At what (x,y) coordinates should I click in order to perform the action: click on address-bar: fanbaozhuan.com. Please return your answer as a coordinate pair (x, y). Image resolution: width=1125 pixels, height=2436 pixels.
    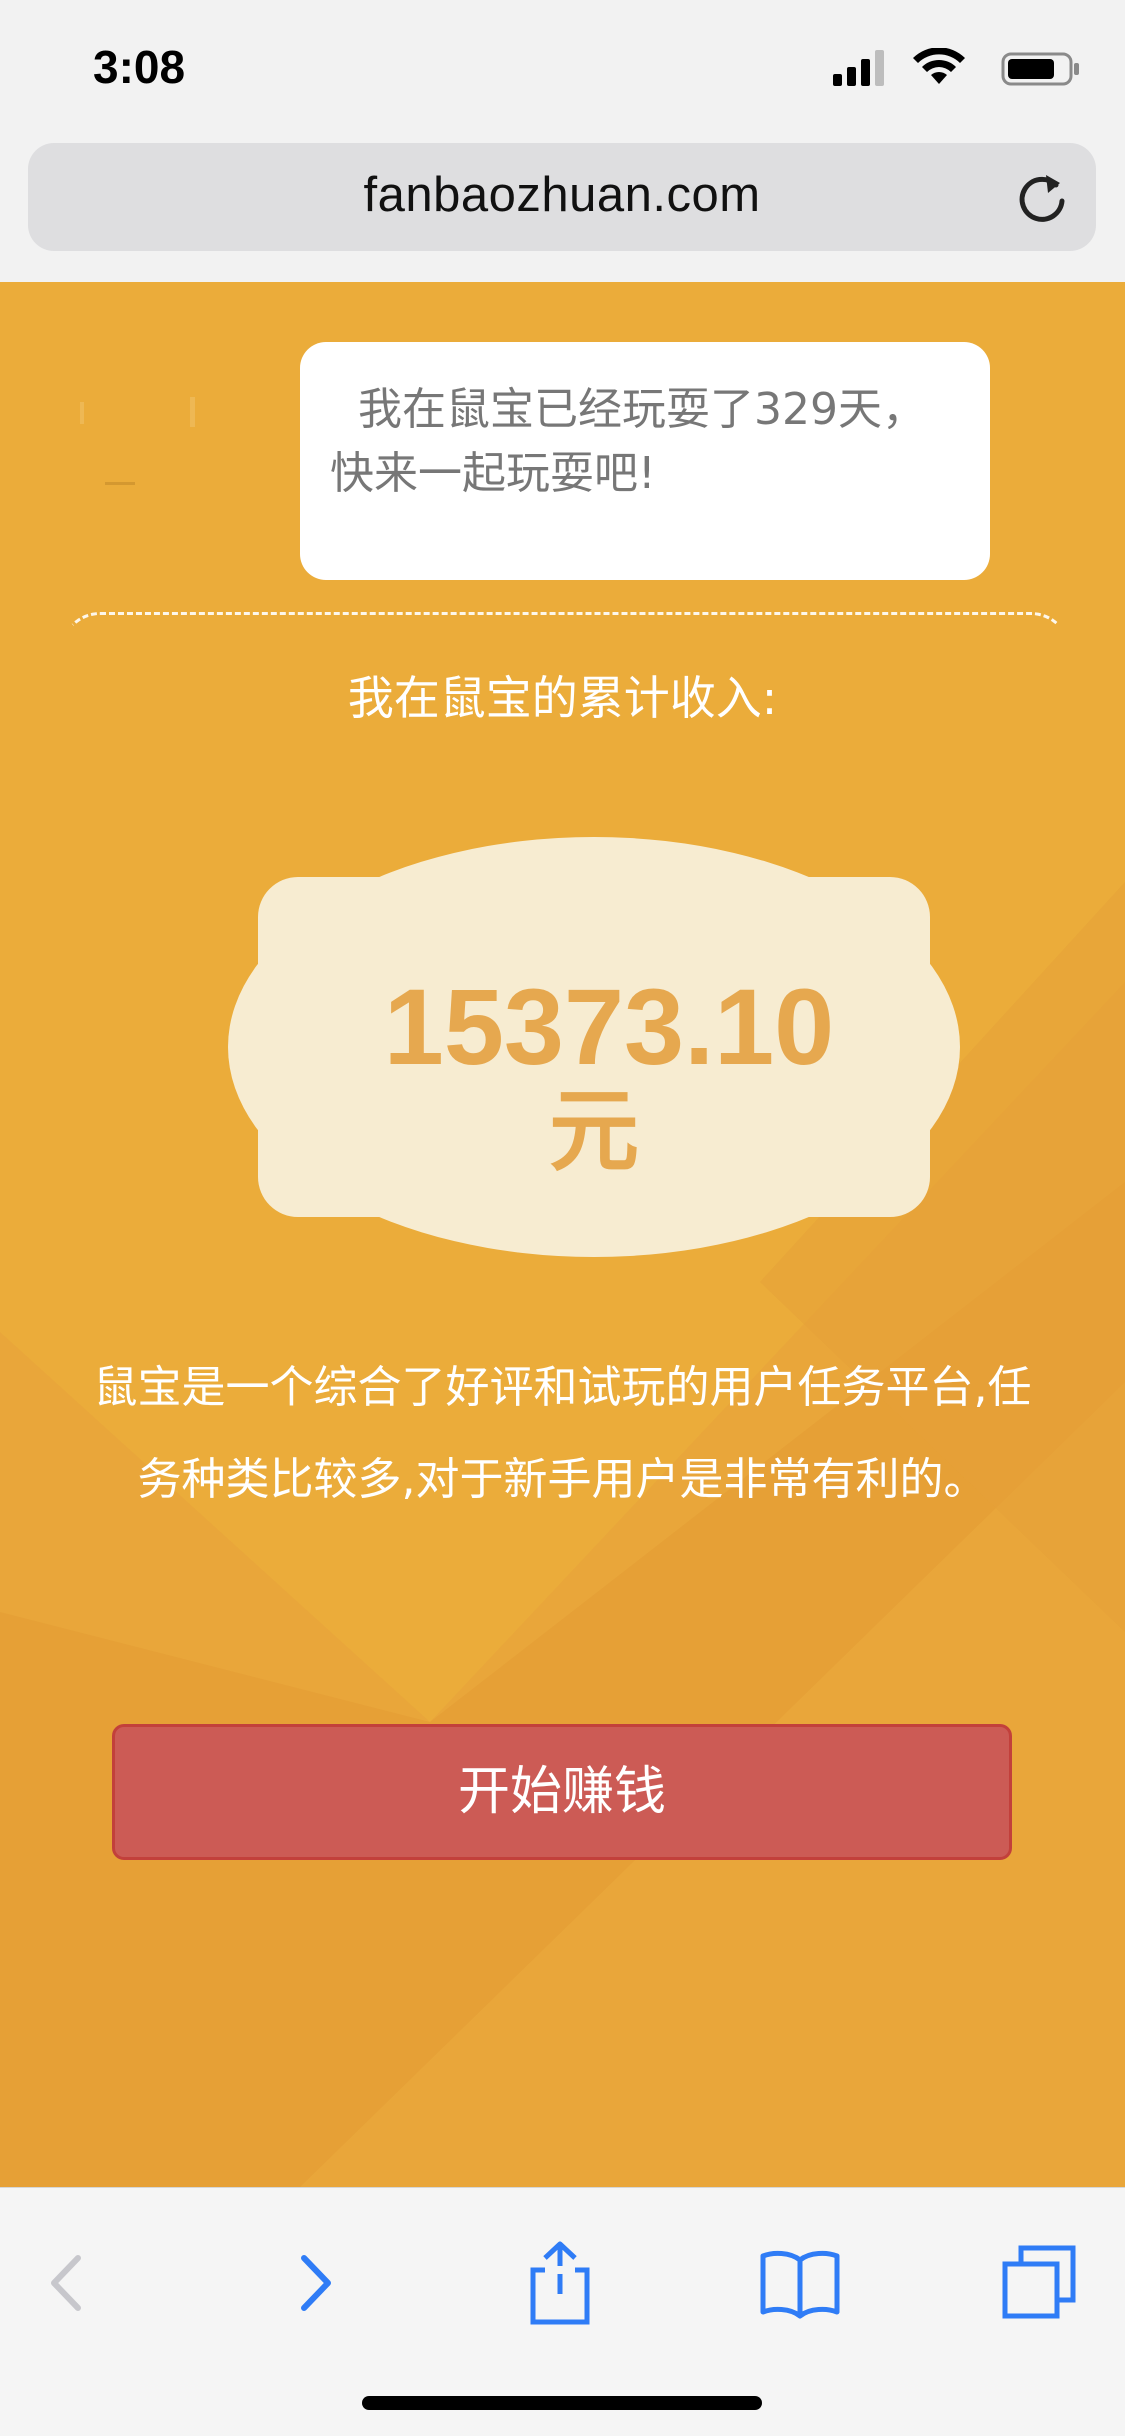
    Looking at the image, I should click on (562, 197).